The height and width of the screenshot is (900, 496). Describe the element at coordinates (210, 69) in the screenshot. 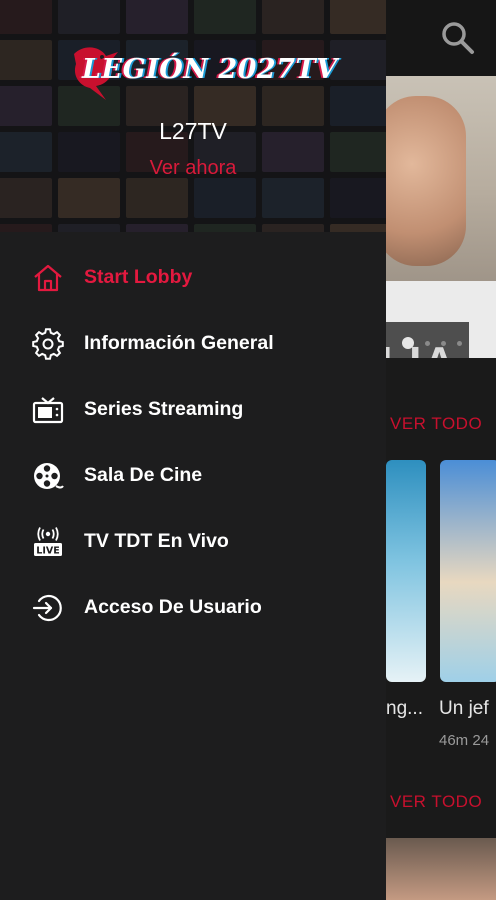

I see `logo-text: LEGIÓN 2027TV` at that location.